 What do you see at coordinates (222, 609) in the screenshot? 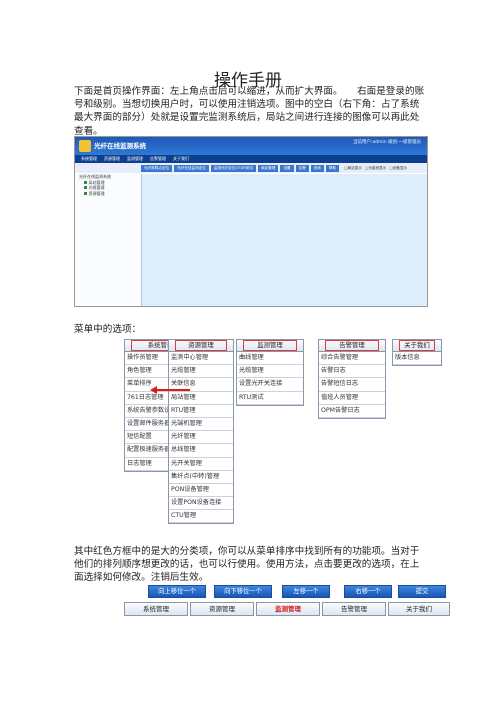
I see `category-item: 资源管理` at bounding box center [222, 609].